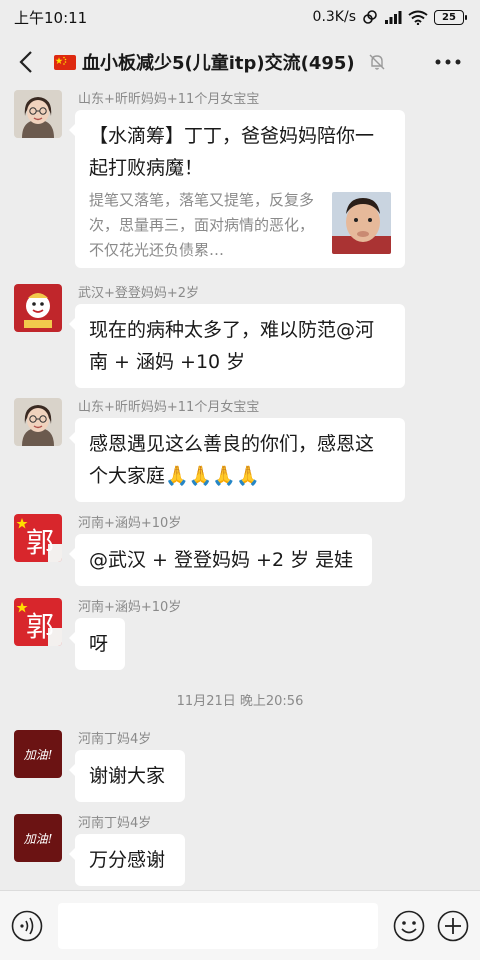 The height and width of the screenshot is (960, 480). Describe the element at coordinates (65, 62) in the screenshot. I see `china-flag-icon` at that location.